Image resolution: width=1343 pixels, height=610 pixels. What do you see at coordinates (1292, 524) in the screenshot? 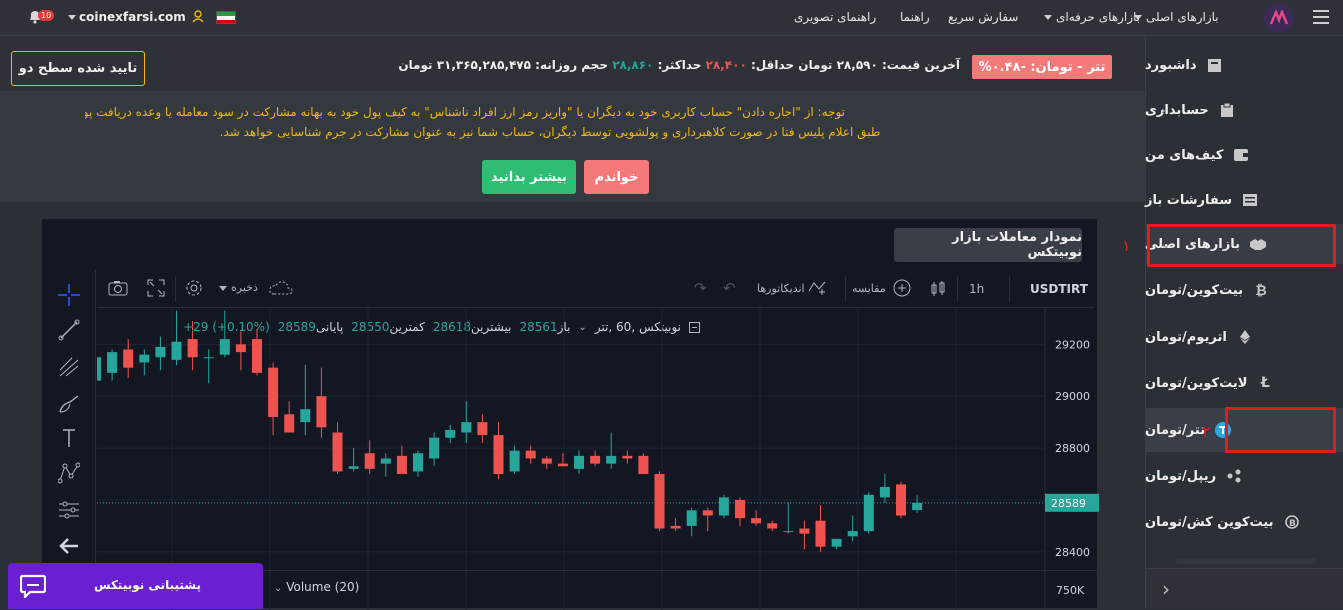
I see `svg-text: B` at bounding box center [1292, 524].